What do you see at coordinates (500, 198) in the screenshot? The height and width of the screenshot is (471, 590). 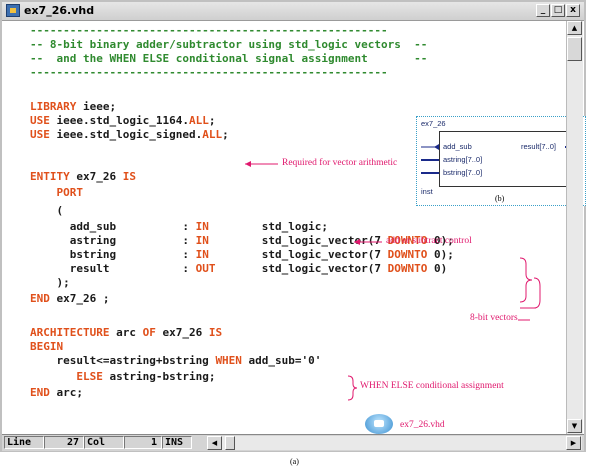 I see `caption-b: (b)` at bounding box center [500, 198].